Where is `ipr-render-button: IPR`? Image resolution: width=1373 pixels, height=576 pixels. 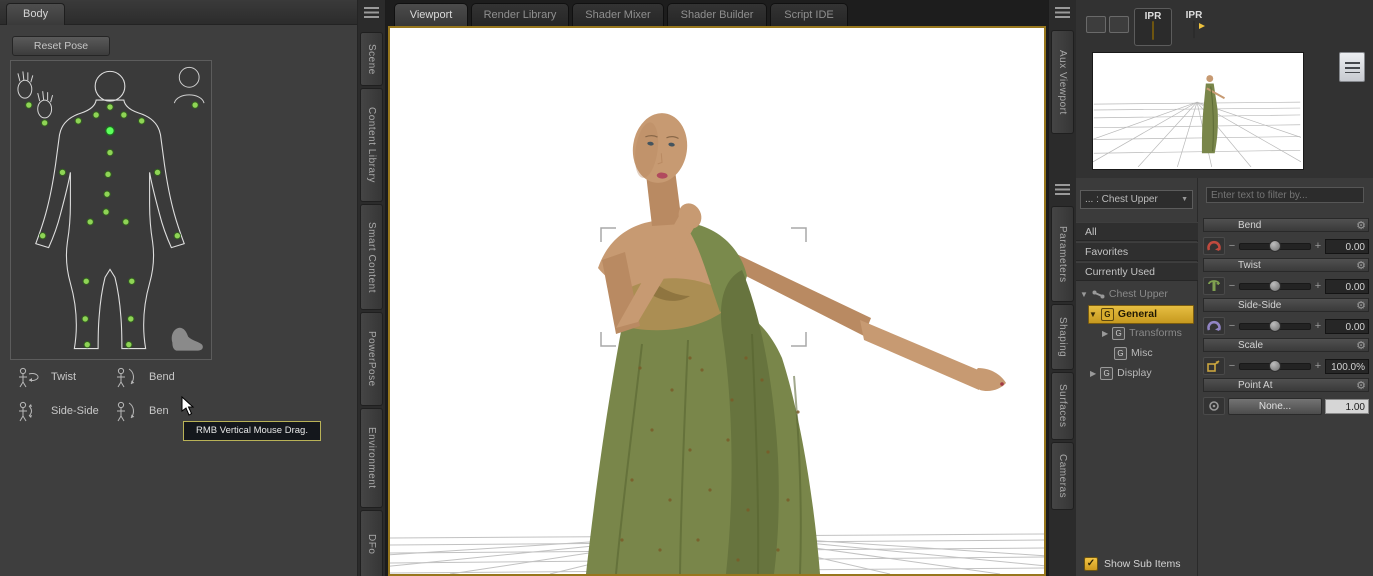
ipr-render-button: IPR is located at coordinates (1194, 26).